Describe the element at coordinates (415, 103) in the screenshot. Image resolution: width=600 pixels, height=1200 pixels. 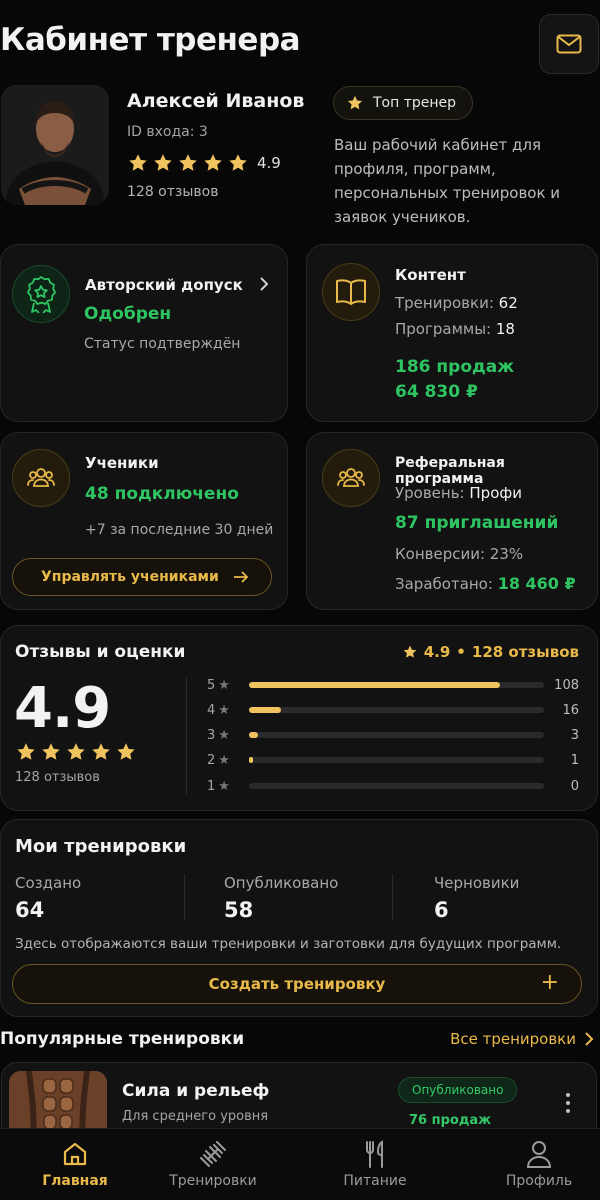
I see `badge-label: Топ тренер` at that location.